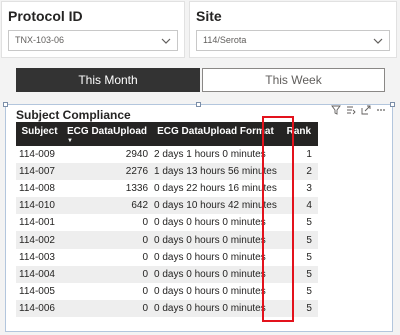  What do you see at coordinates (40, 40) in the screenshot?
I see `protocol-id-value: TNX-103-06` at bounding box center [40, 40].